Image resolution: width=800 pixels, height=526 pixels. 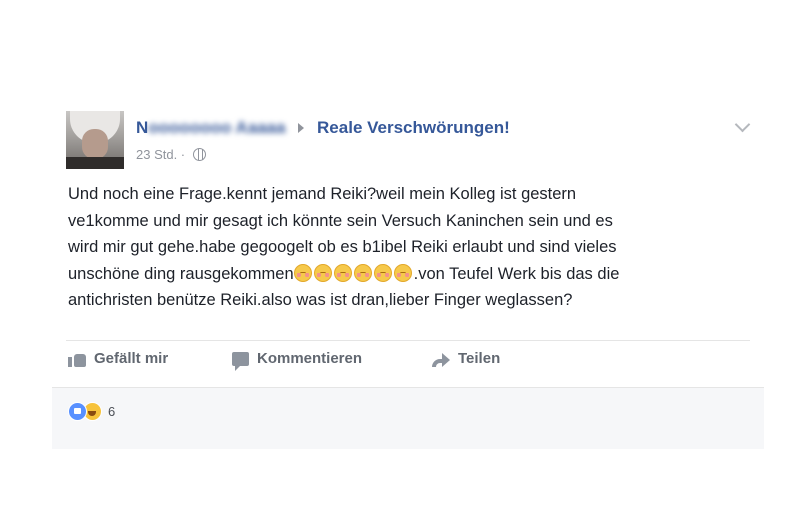 I want to click on author-name-visible: N, so click(x=142, y=127).